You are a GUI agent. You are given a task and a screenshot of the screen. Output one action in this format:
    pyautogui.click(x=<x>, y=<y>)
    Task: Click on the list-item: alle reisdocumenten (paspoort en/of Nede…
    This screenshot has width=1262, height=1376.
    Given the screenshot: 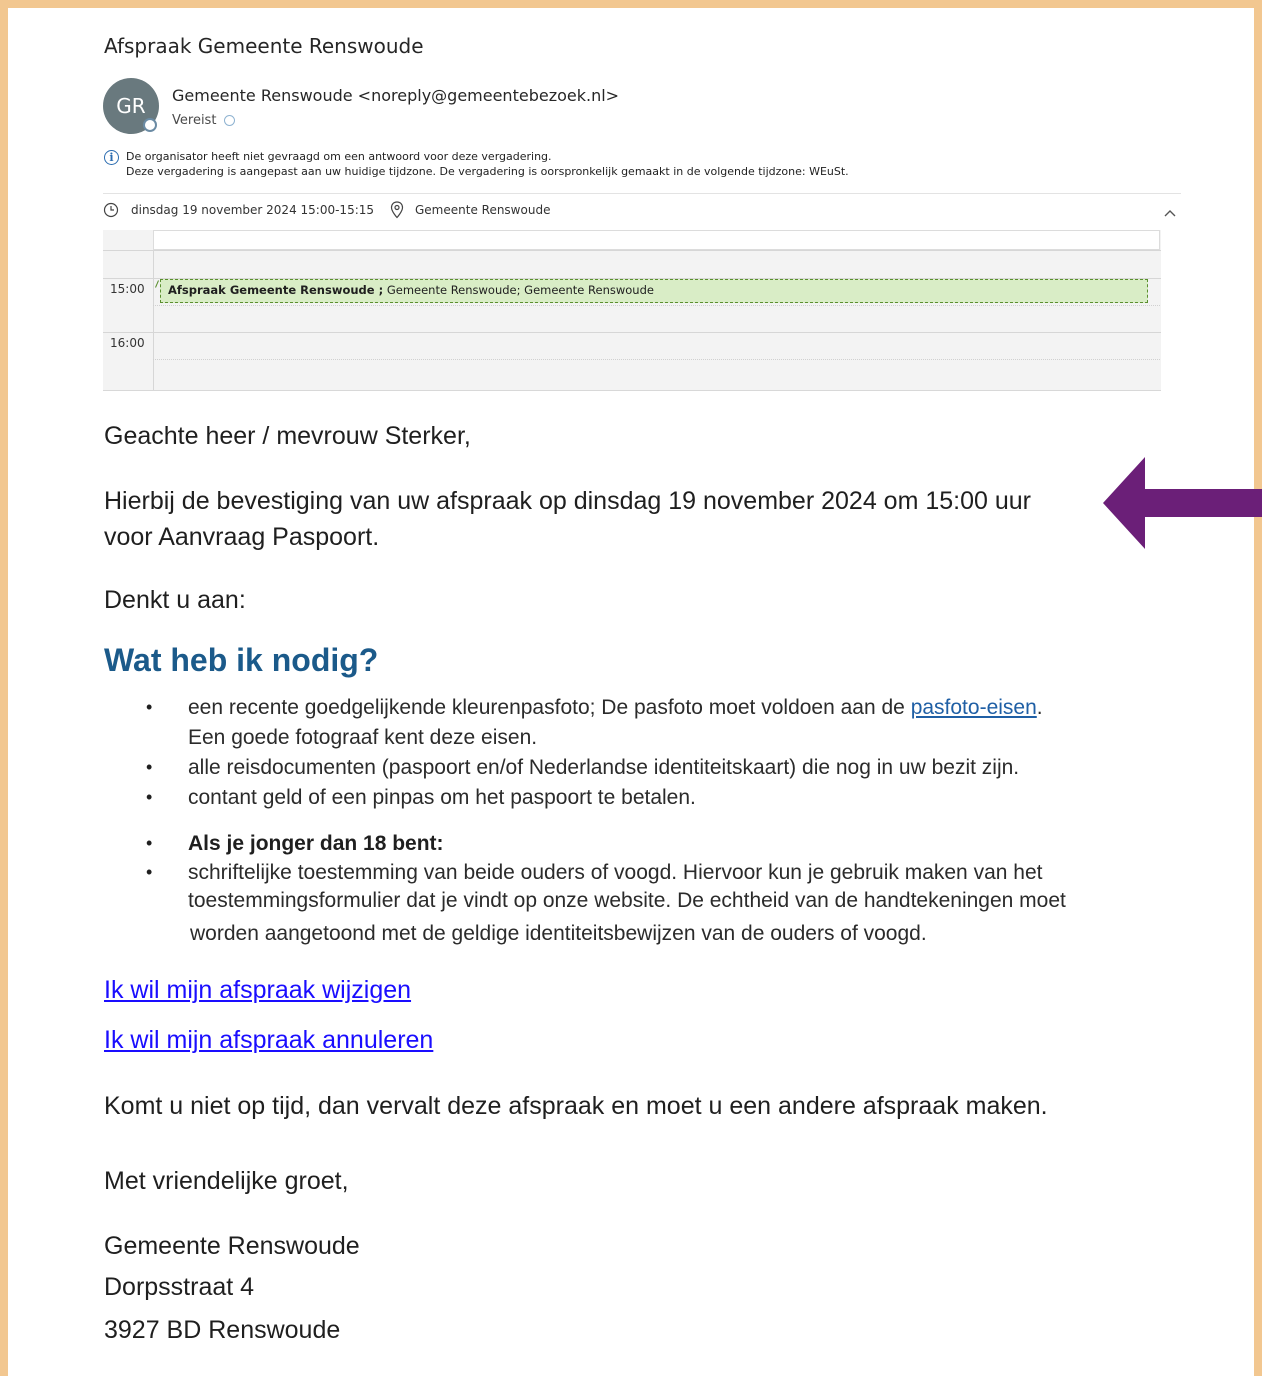 What is the action you would take?
    pyautogui.click(x=604, y=767)
    